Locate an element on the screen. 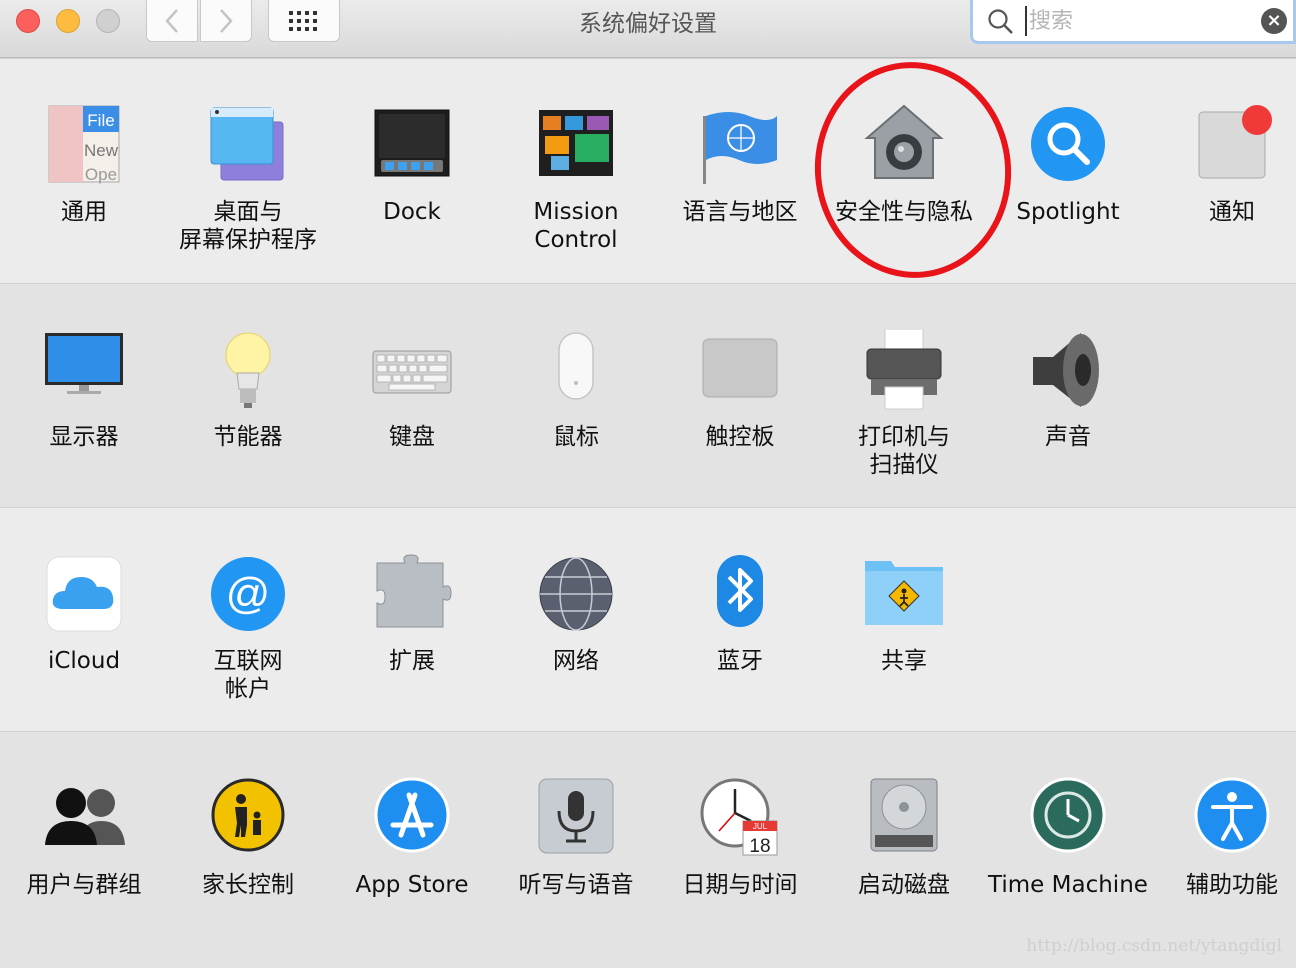  pref-parental-controls: 家长控制 is located at coordinates (248, 838).